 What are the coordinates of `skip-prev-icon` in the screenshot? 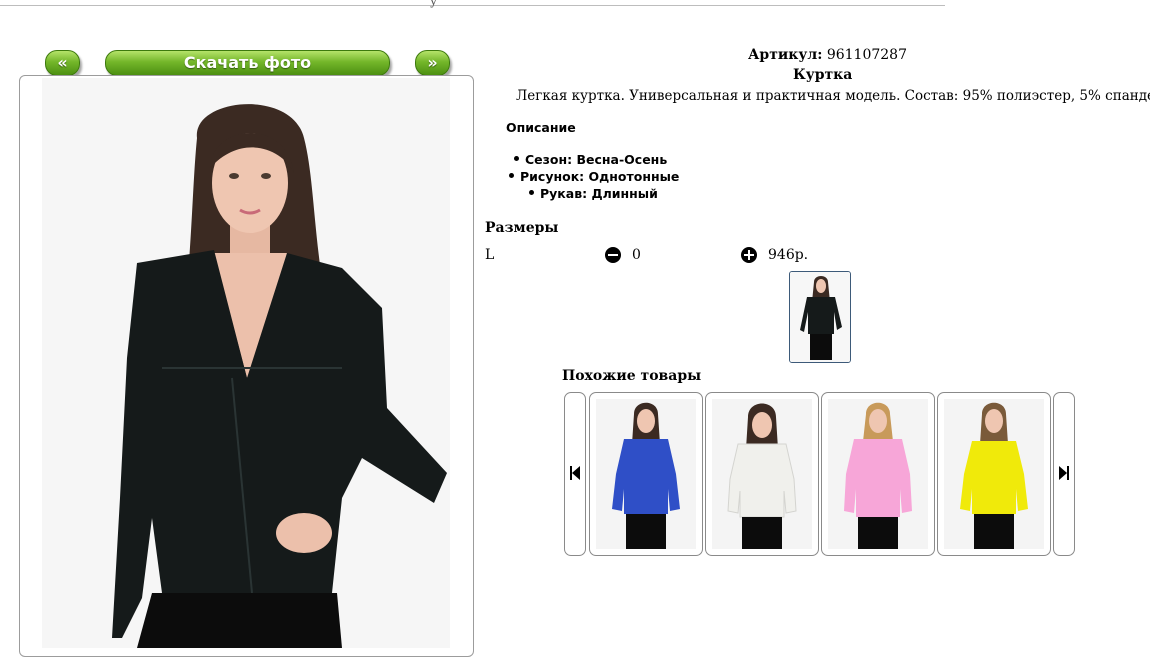 It's located at (575, 473).